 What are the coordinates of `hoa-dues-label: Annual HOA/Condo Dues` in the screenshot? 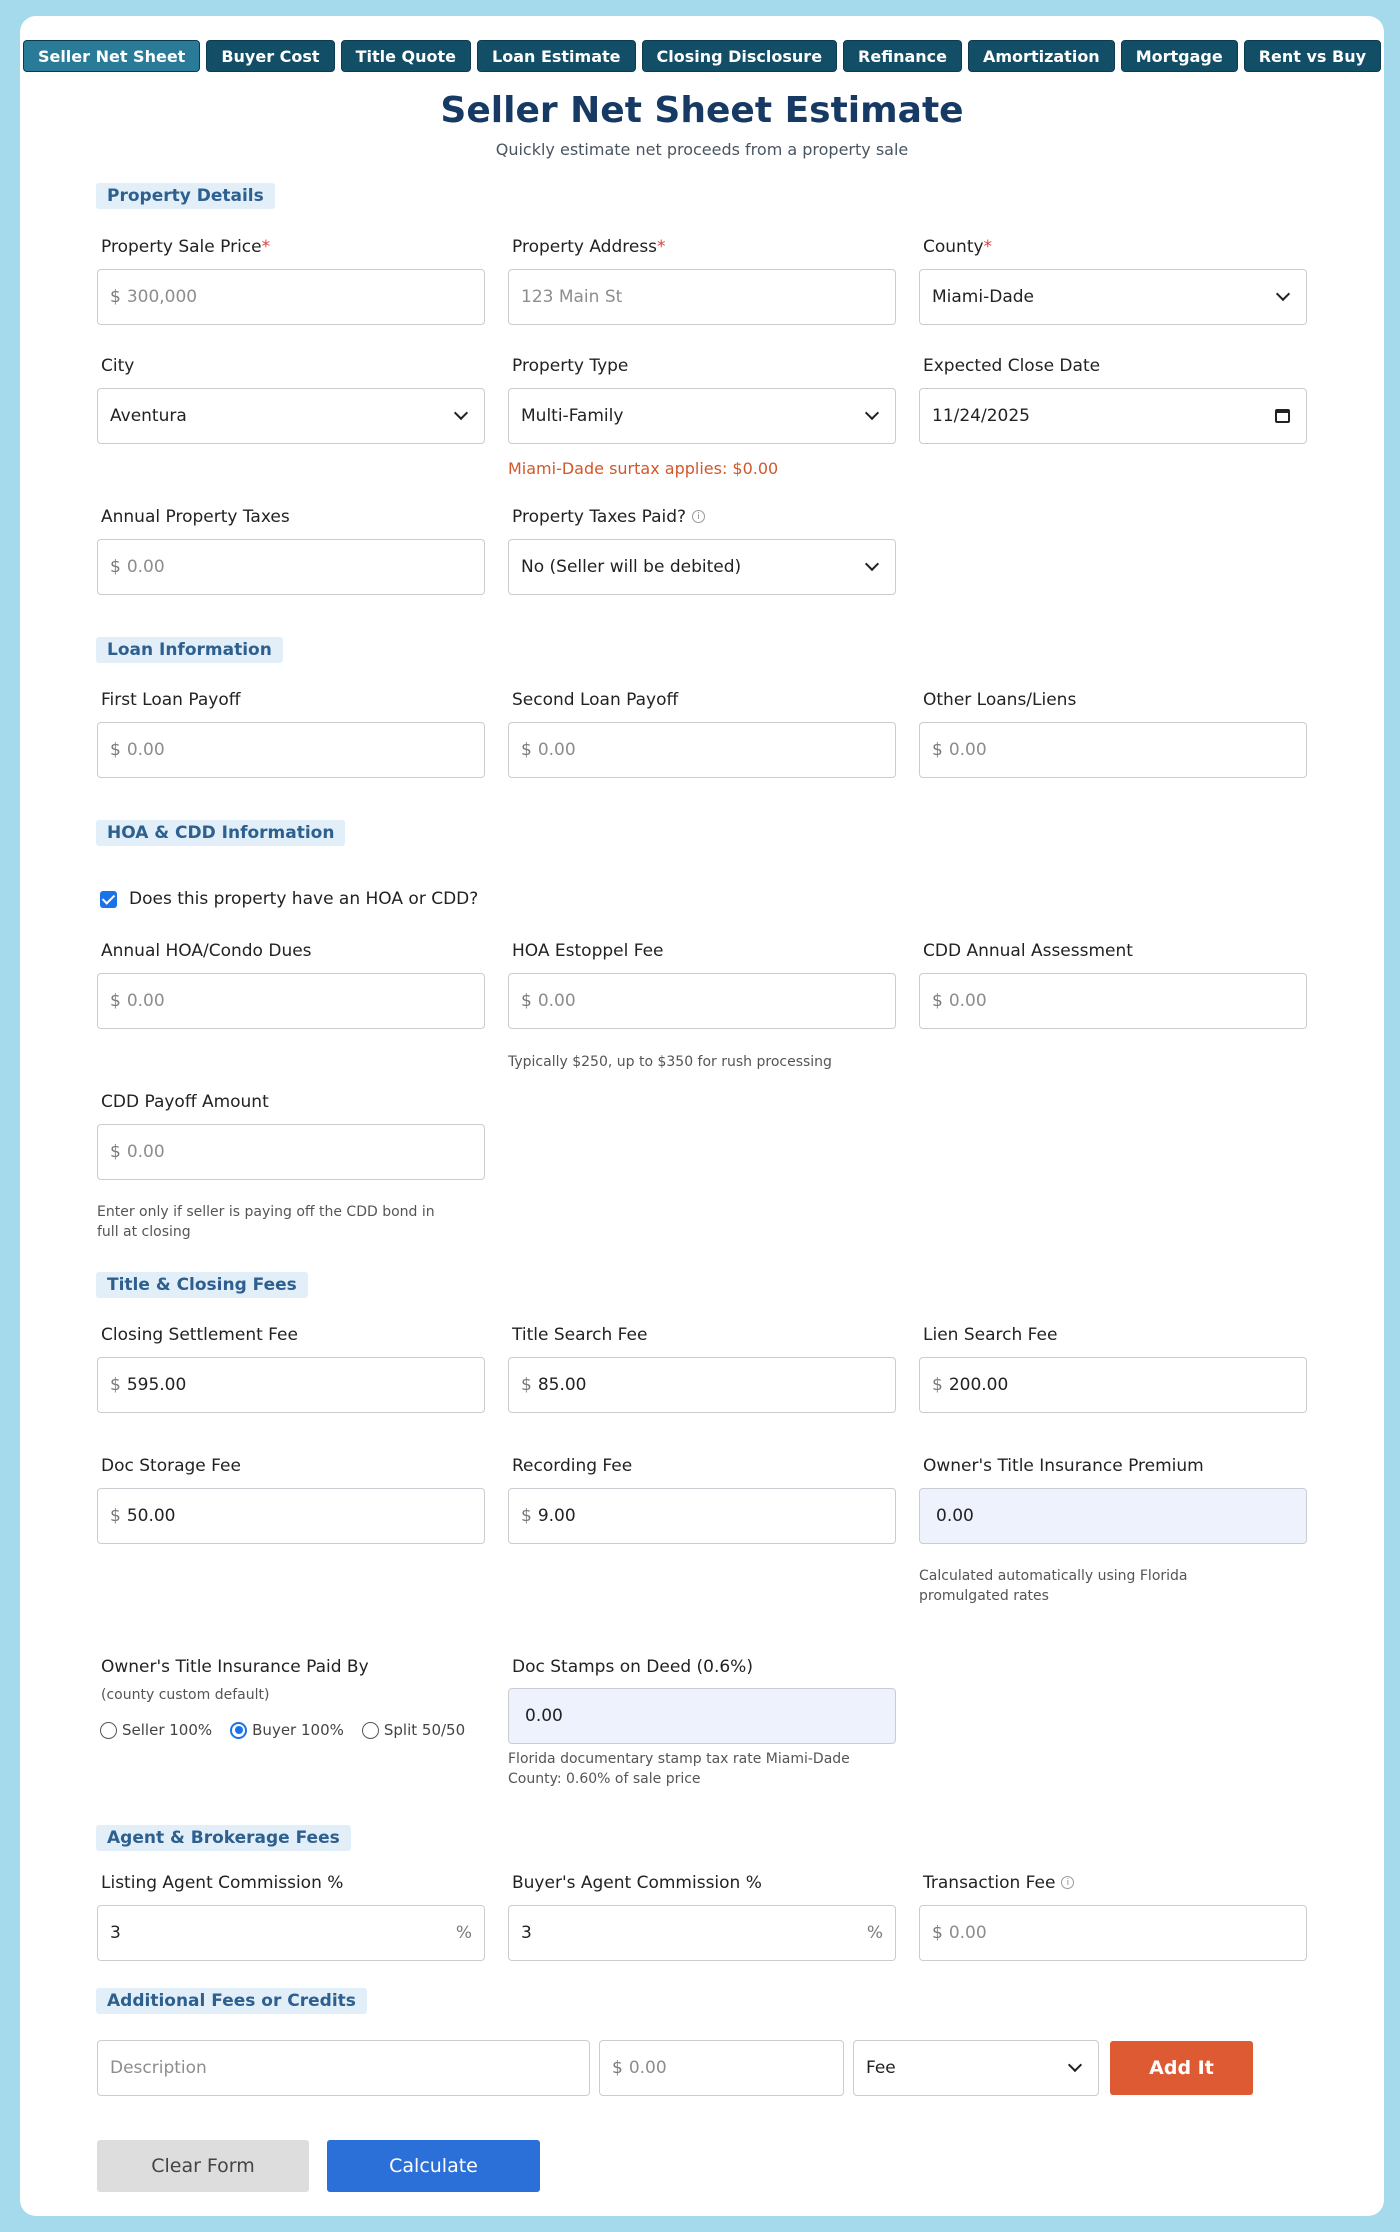 It's located at (206, 951).